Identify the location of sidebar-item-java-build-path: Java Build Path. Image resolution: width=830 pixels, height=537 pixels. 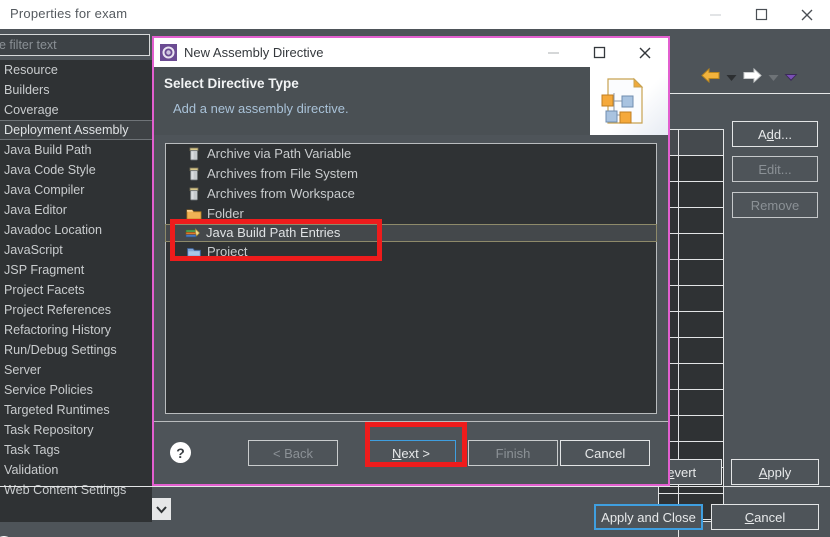
(76, 150).